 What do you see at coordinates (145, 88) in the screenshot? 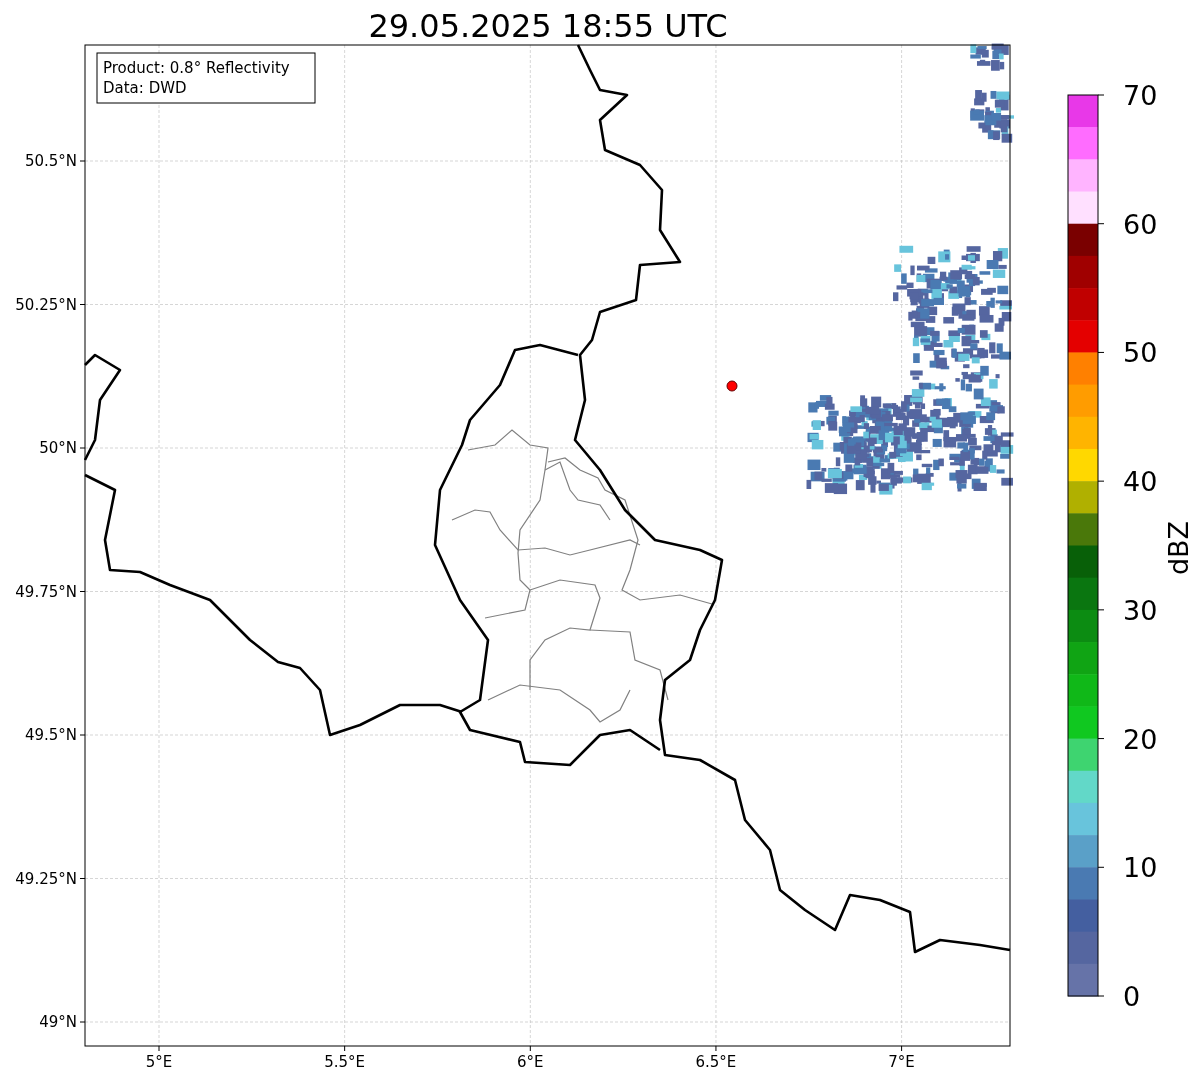
I see `legend-text: Data: DWD` at bounding box center [145, 88].